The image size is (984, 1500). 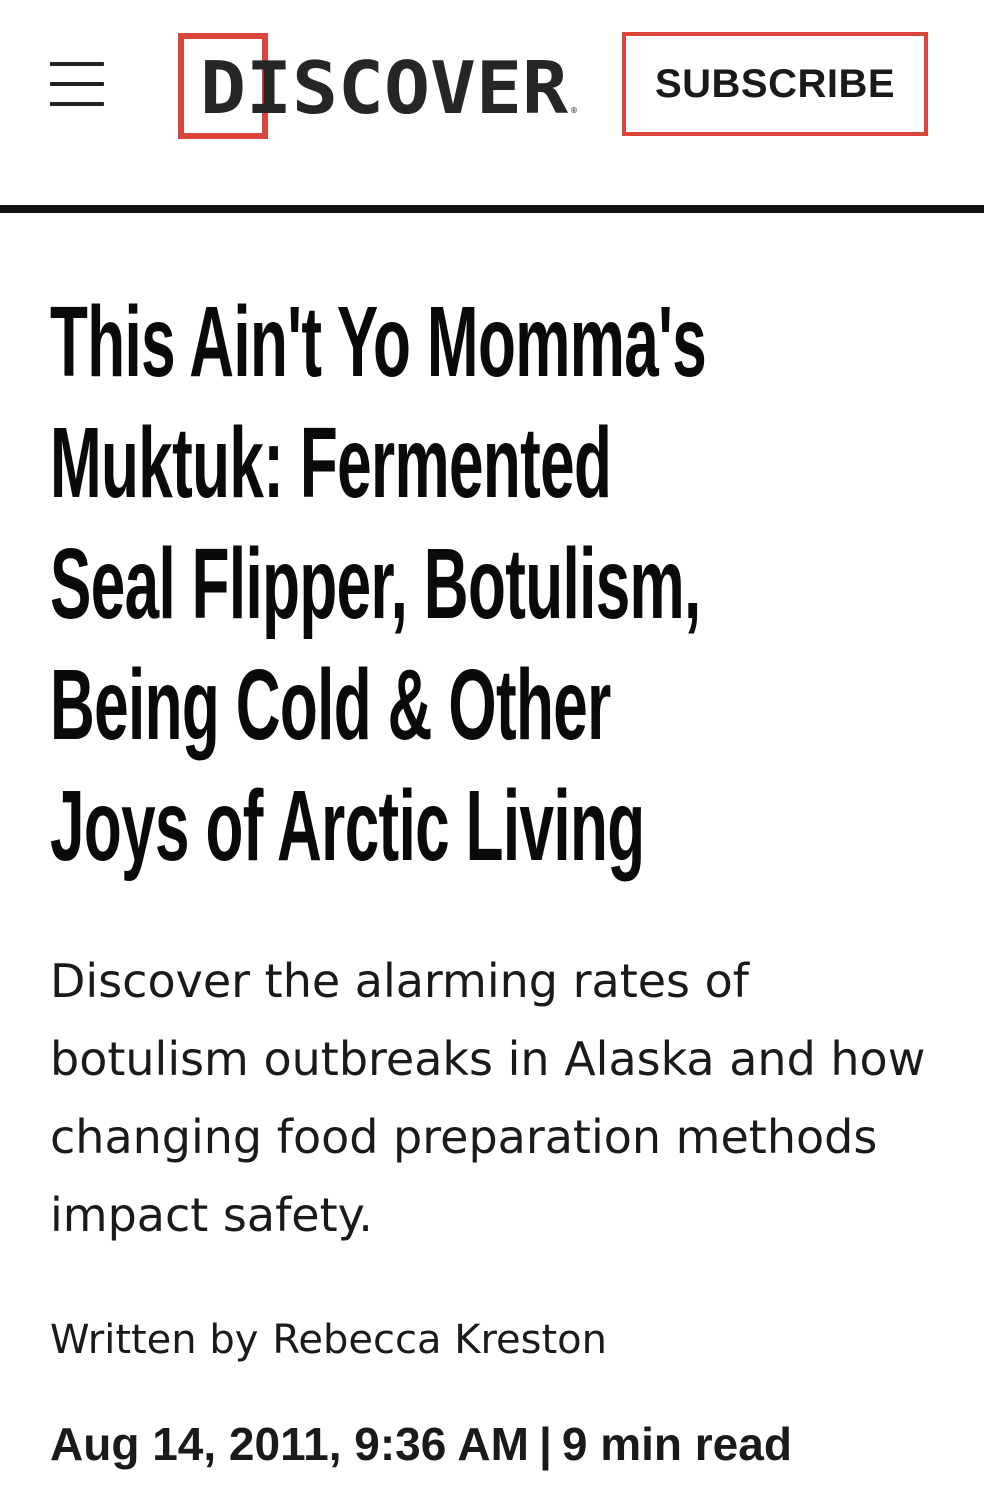 What do you see at coordinates (492, 209) in the screenshot?
I see `header-divider` at bounding box center [492, 209].